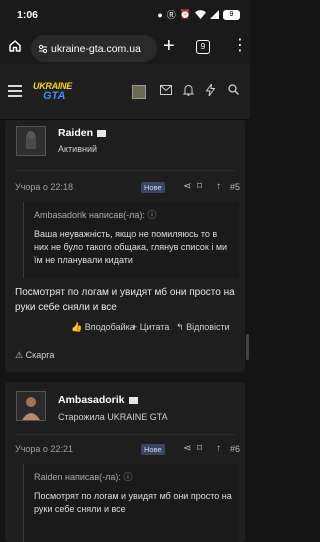 The width and height of the screenshot is (320, 542). What do you see at coordinates (43, 49) in the screenshot?
I see `site-settings-icon` at bounding box center [43, 49].